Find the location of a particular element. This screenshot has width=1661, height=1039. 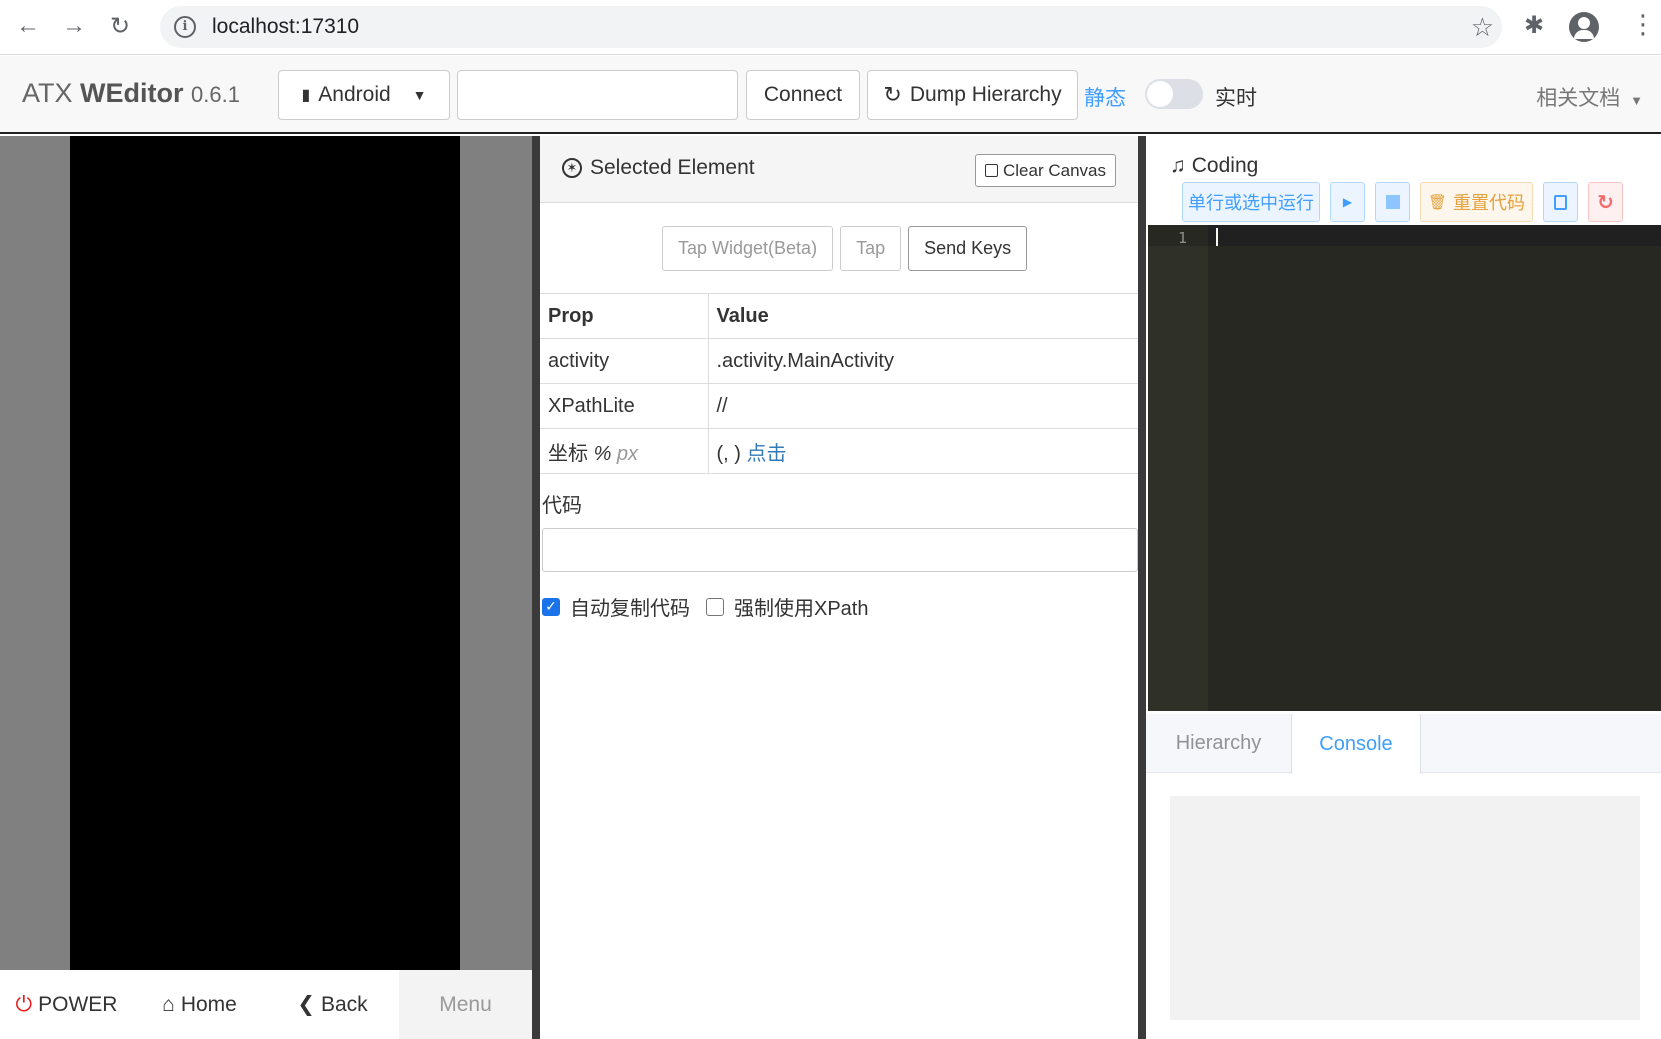

code-input is located at coordinates (840, 550).